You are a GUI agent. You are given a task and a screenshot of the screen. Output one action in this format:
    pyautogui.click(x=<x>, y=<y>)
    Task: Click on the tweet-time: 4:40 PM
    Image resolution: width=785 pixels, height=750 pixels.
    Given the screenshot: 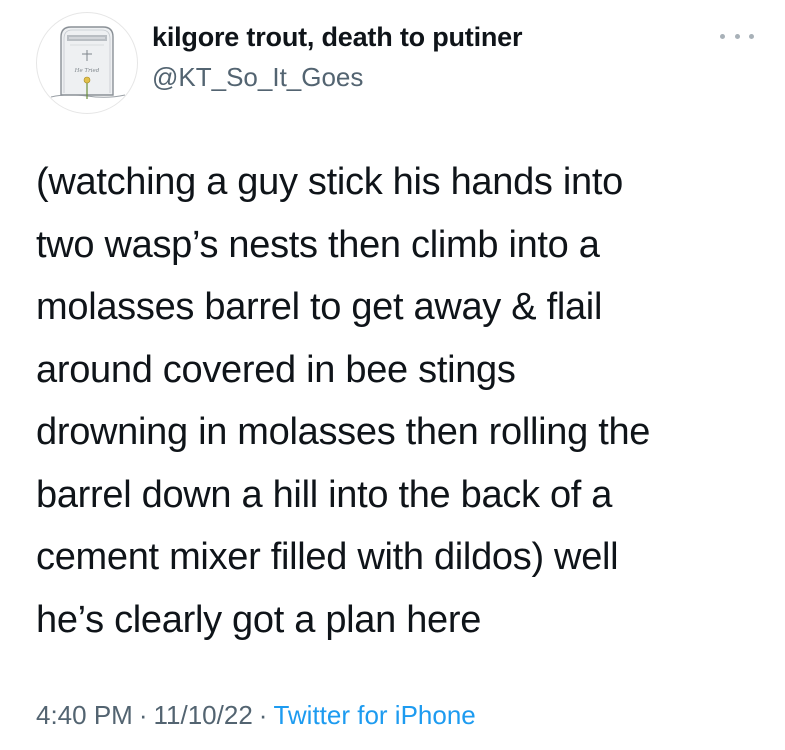 What is the action you would take?
    pyautogui.click(x=84, y=715)
    